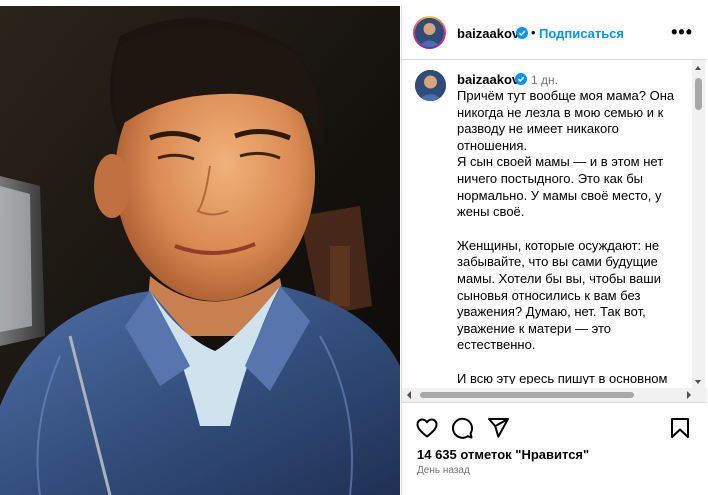 This screenshot has width=708, height=495. What do you see at coordinates (462, 428) in the screenshot?
I see `comment-icon` at bounding box center [462, 428].